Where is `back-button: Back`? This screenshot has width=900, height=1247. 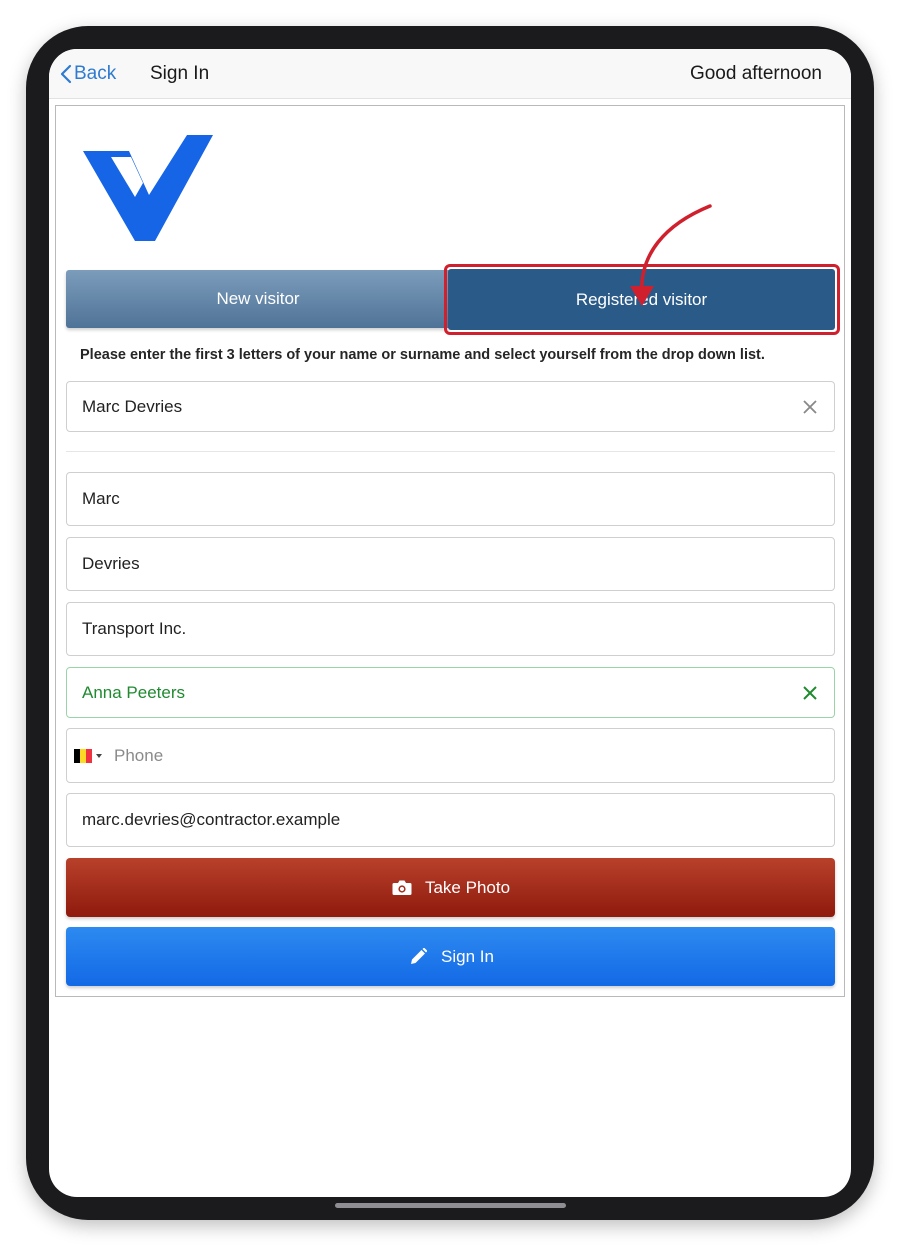 back-button: Back is located at coordinates (87, 74).